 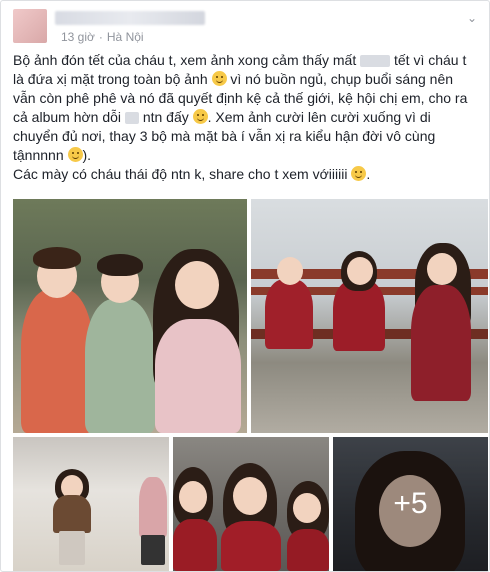 What do you see at coordinates (72, 514) in the screenshot?
I see `girl-brown-sweater` at bounding box center [72, 514].